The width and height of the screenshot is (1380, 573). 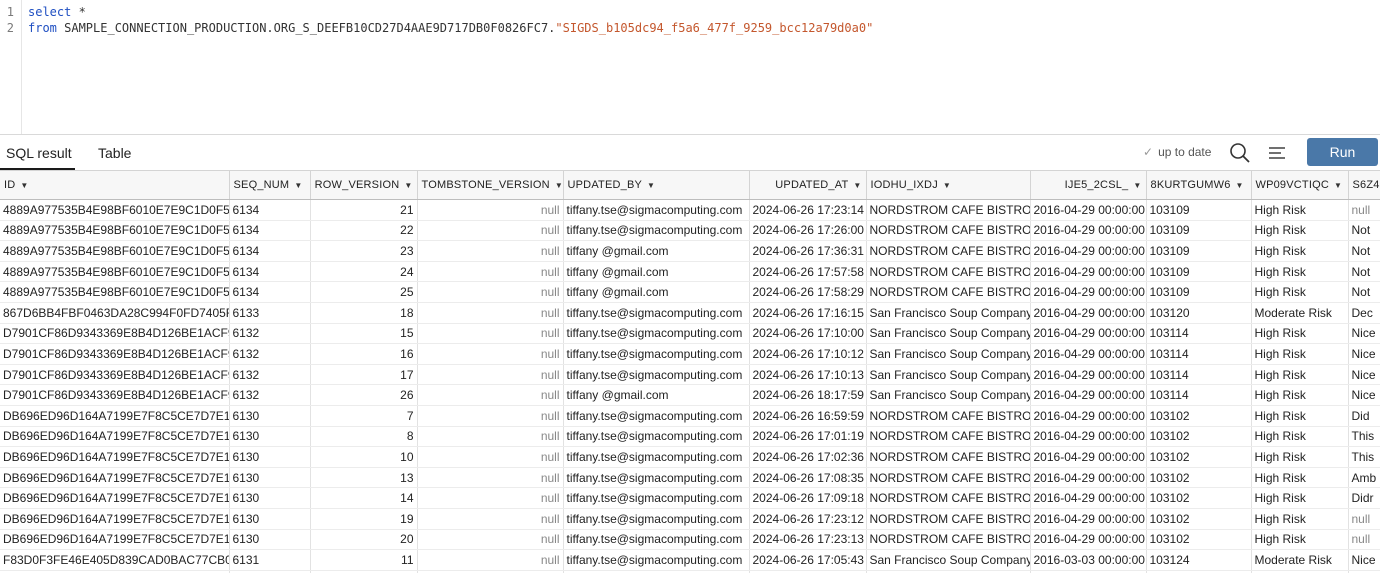 I want to click on table-cell: 7, so click(x=363, y=415).